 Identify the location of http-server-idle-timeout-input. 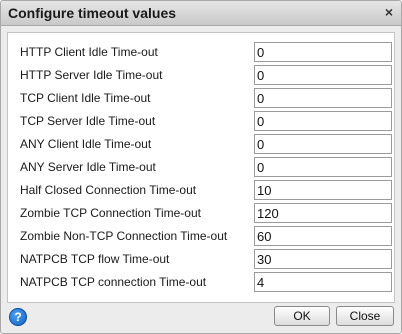
(323, 75).